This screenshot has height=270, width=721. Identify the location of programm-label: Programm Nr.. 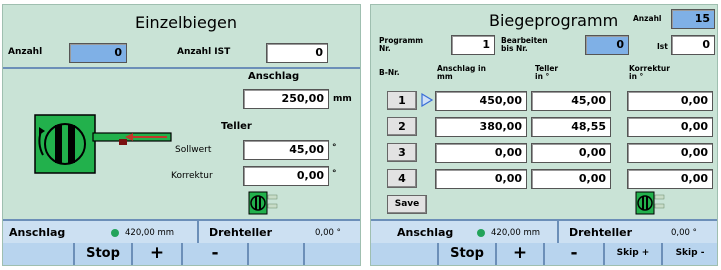
(401, 44).